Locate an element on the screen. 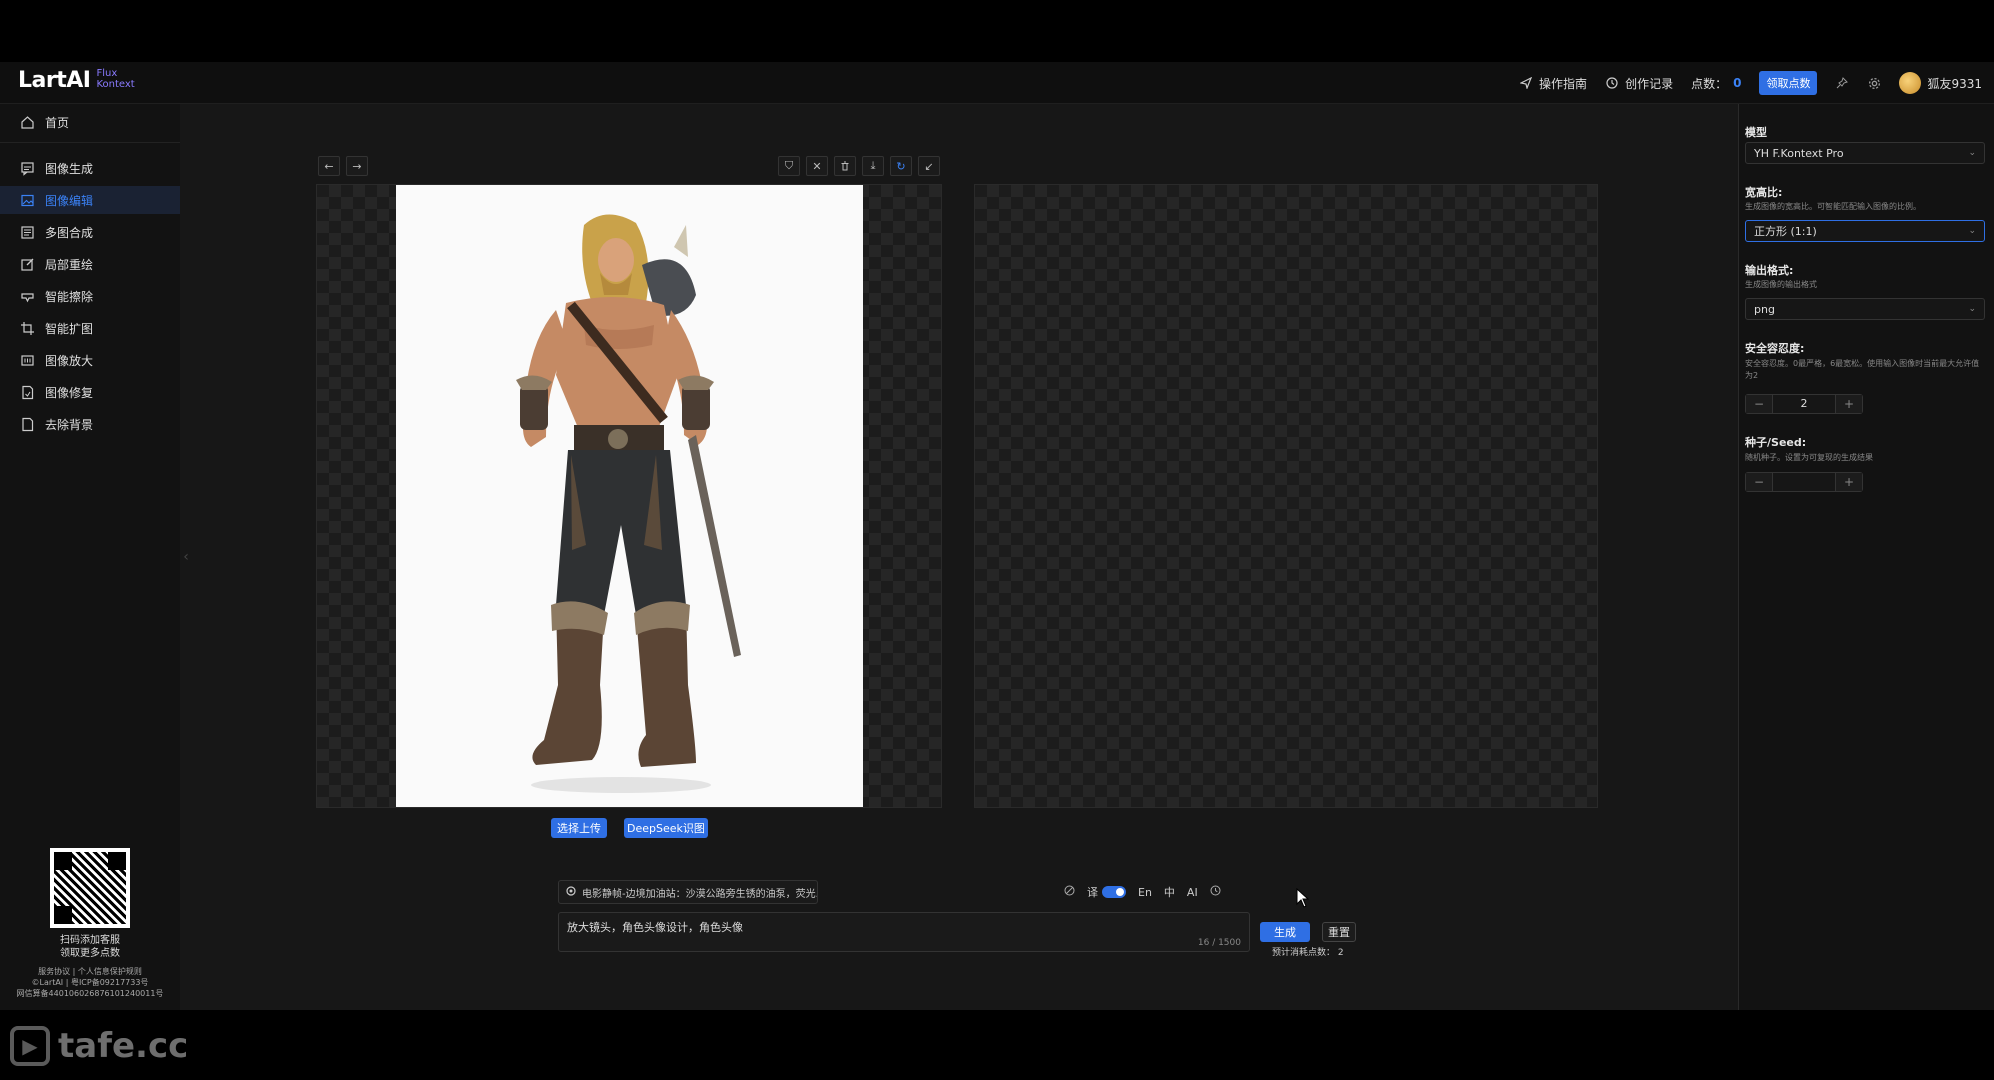 This screenshot has height=1080, width=1994. sidebar-item-label: 图像生成 is located at coordinates (69, 168).